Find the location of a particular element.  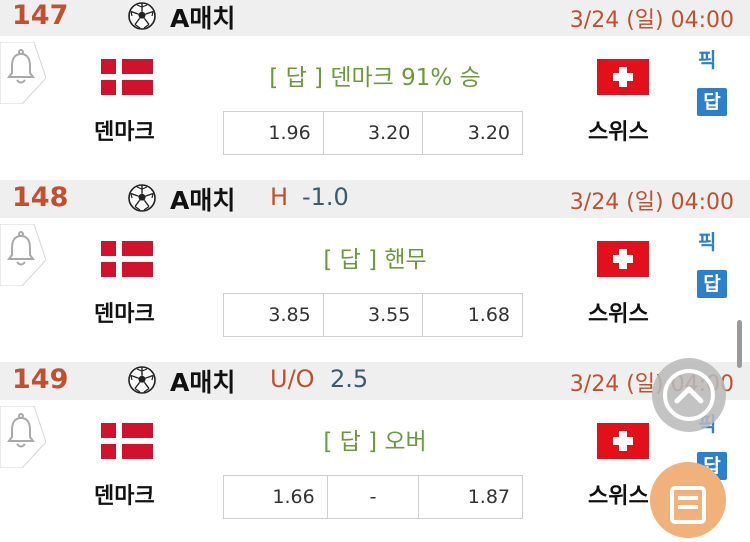

draw-odds: 3.20 is located at coordinates (374, 133).